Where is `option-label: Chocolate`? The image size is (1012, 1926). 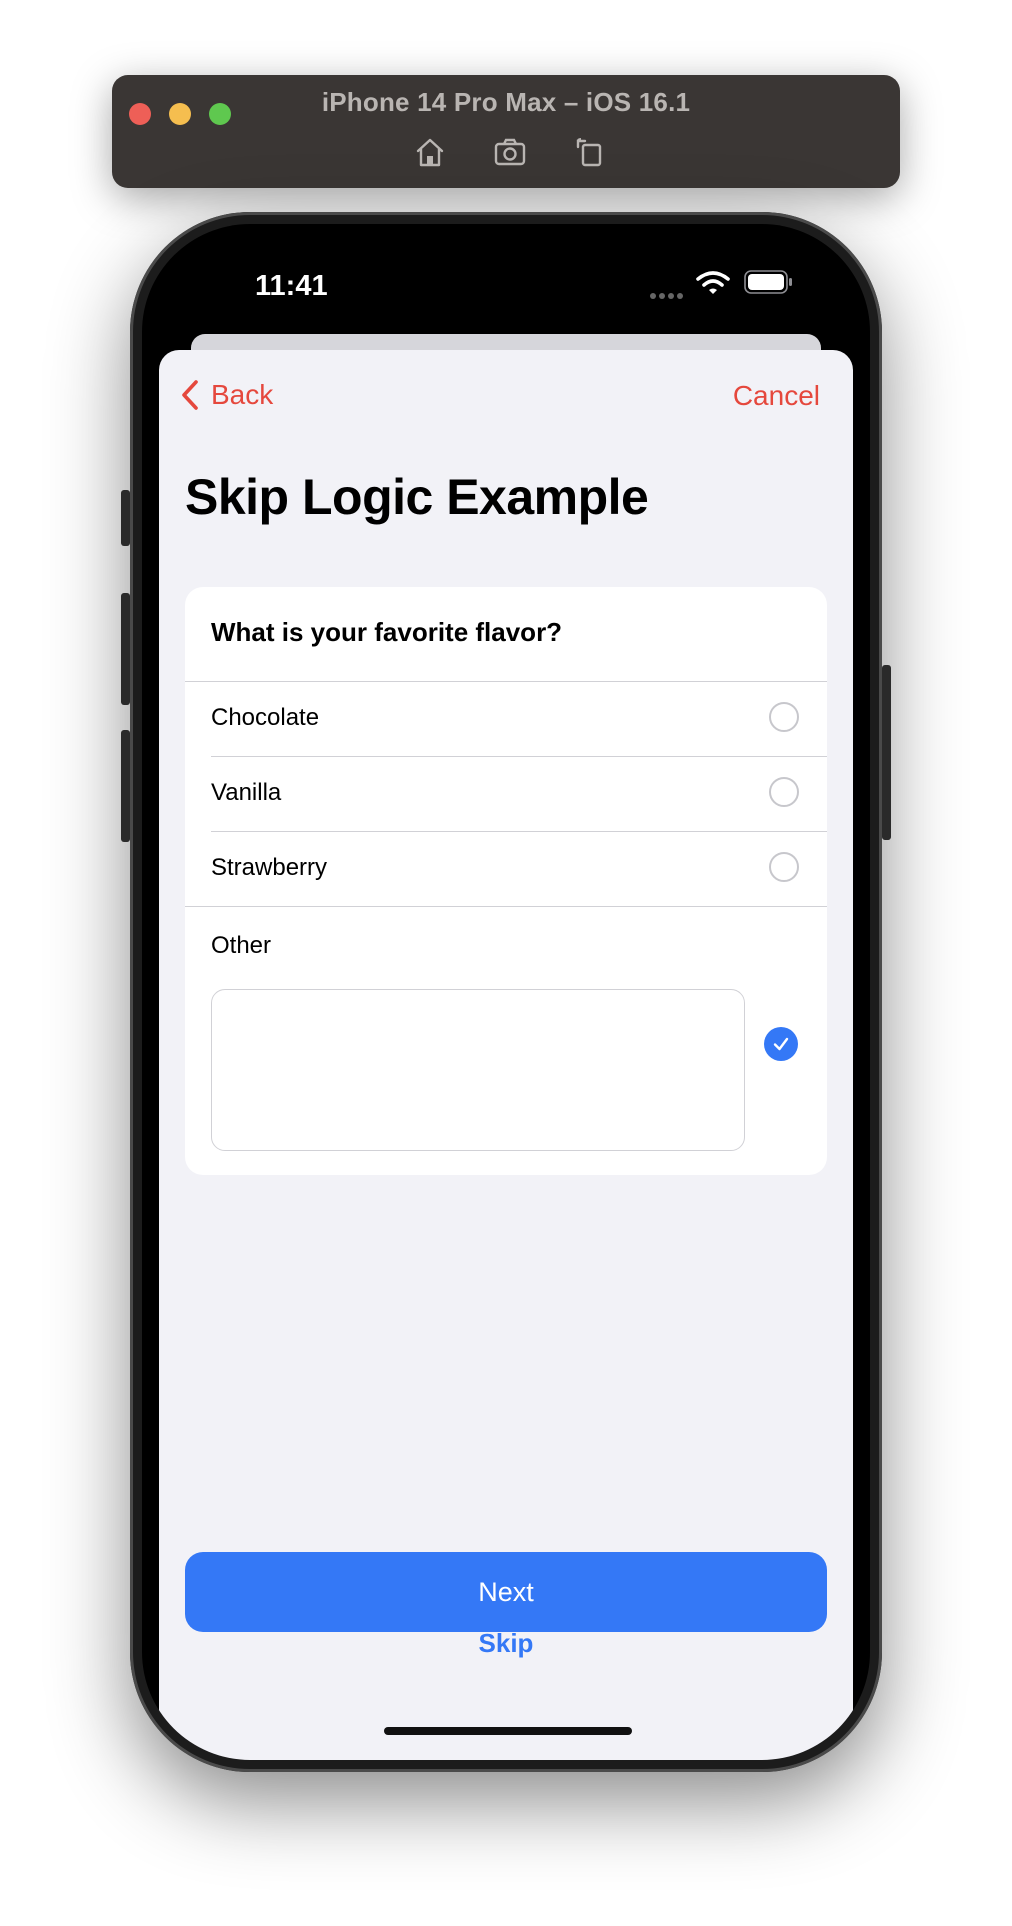
option-label: Chocolate is located at coordinates (265, 717).